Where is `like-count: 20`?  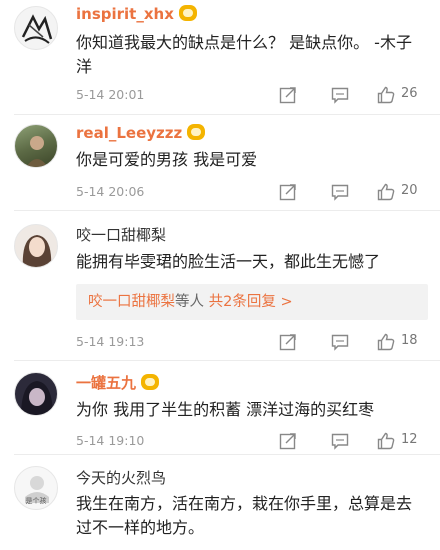
like-count: 20 is located at coordinates (409, 190).